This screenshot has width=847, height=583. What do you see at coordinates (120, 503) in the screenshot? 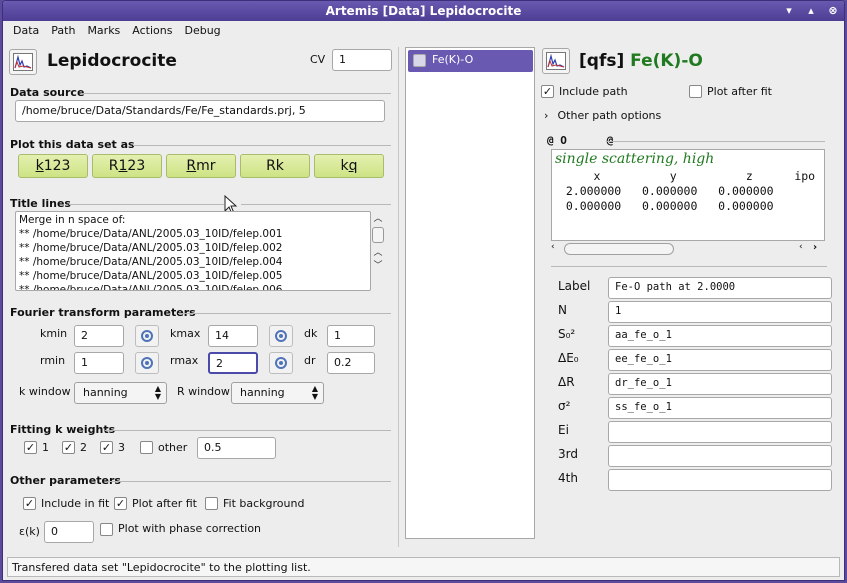
I see `plot-after-fit-checkbox: ✓` at bounding box center [120, 503].